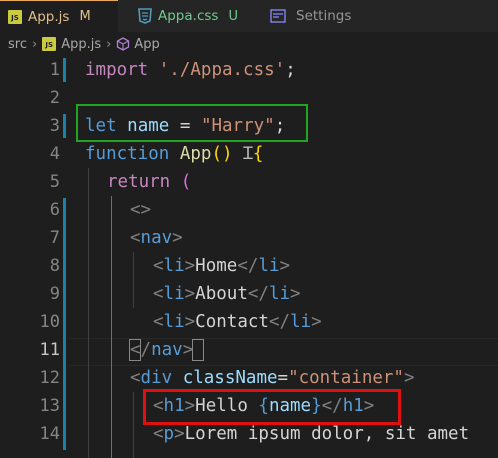  Describe the element at coordinates (49, 350) in the screenshot. I see `line-number: 11` at that location.